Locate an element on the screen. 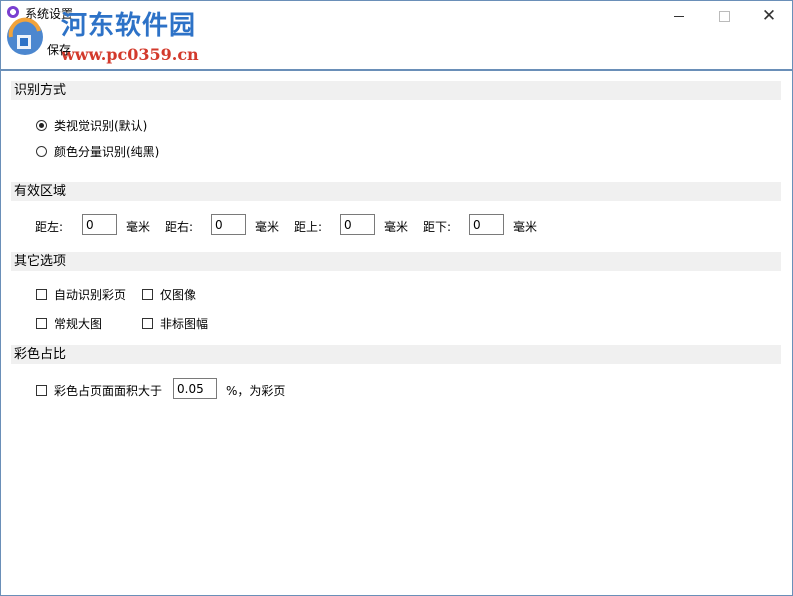  section-header-other-options: 其它选项 is located at coordinates (396, 261).